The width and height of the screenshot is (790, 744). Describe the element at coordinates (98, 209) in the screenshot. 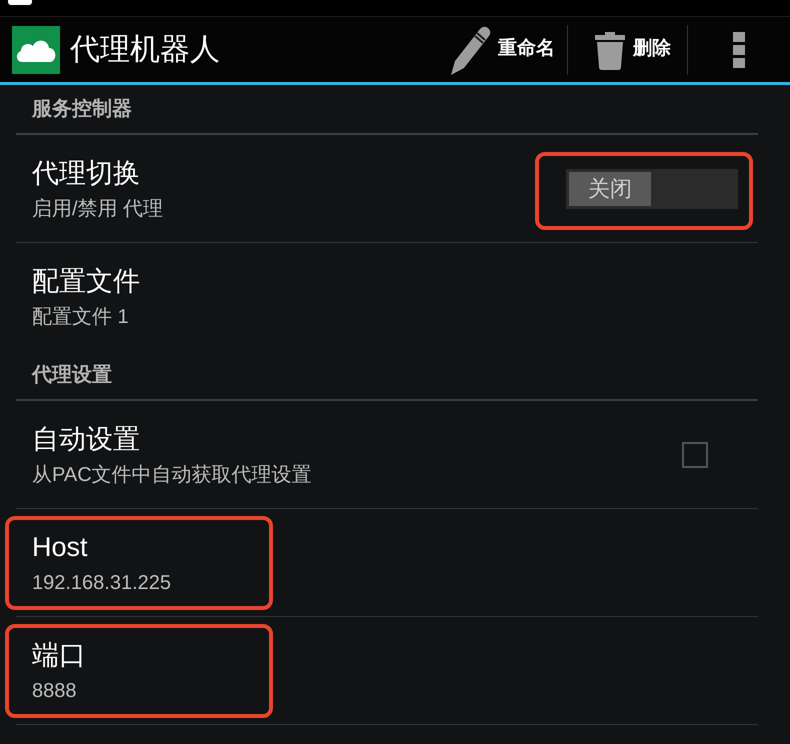

I see `item-summary: 启用/禁用 代理` at that location.